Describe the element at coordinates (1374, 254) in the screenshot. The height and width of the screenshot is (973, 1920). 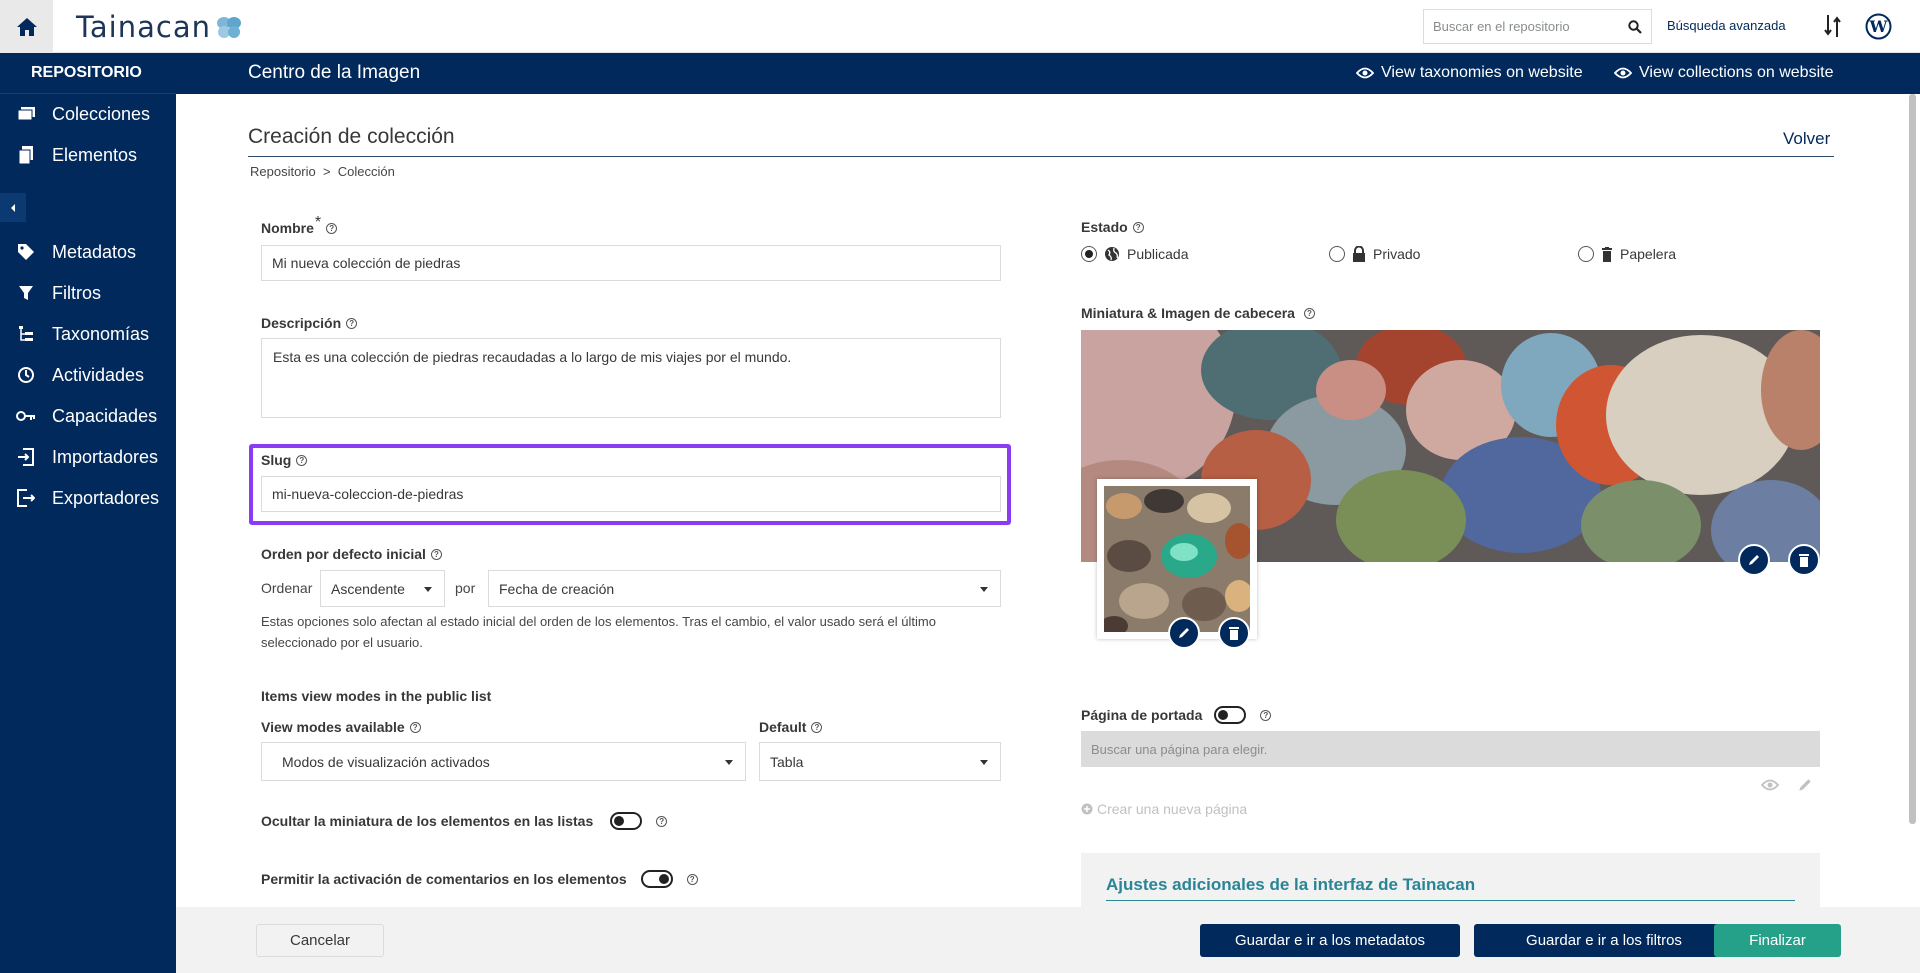
I see `status-option-private: Privado` at that location.